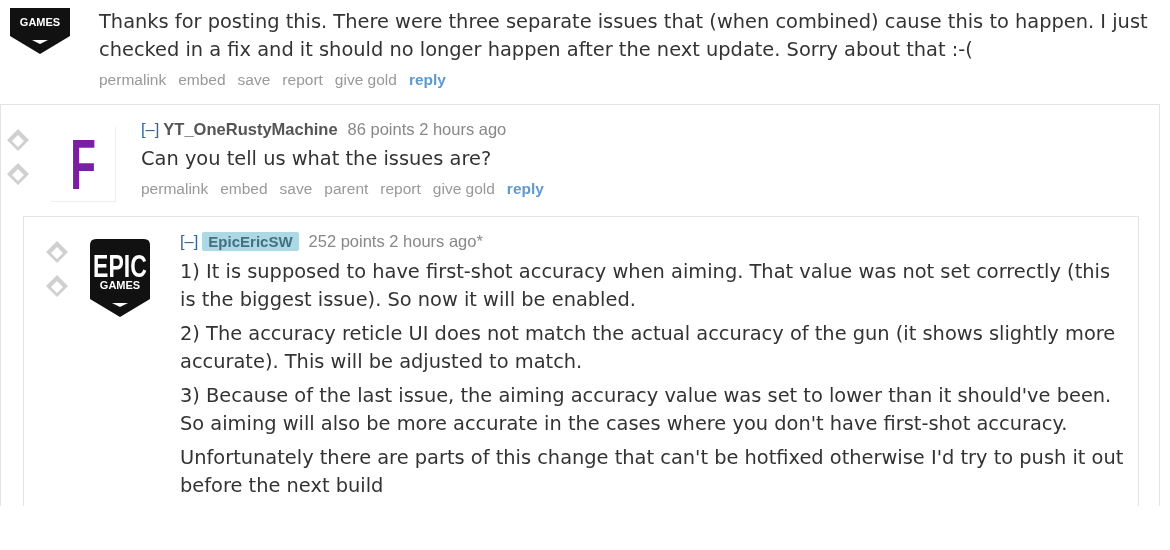 The width and height of the screenshot is (1170, 550). I want to click on comment-text: Thanks for posting this. There were three separate issues that (when combined) cause this to happen. I just checked in a fix and it should no longer happen after the next update. Sorry about that :-(, so click(624, 36).